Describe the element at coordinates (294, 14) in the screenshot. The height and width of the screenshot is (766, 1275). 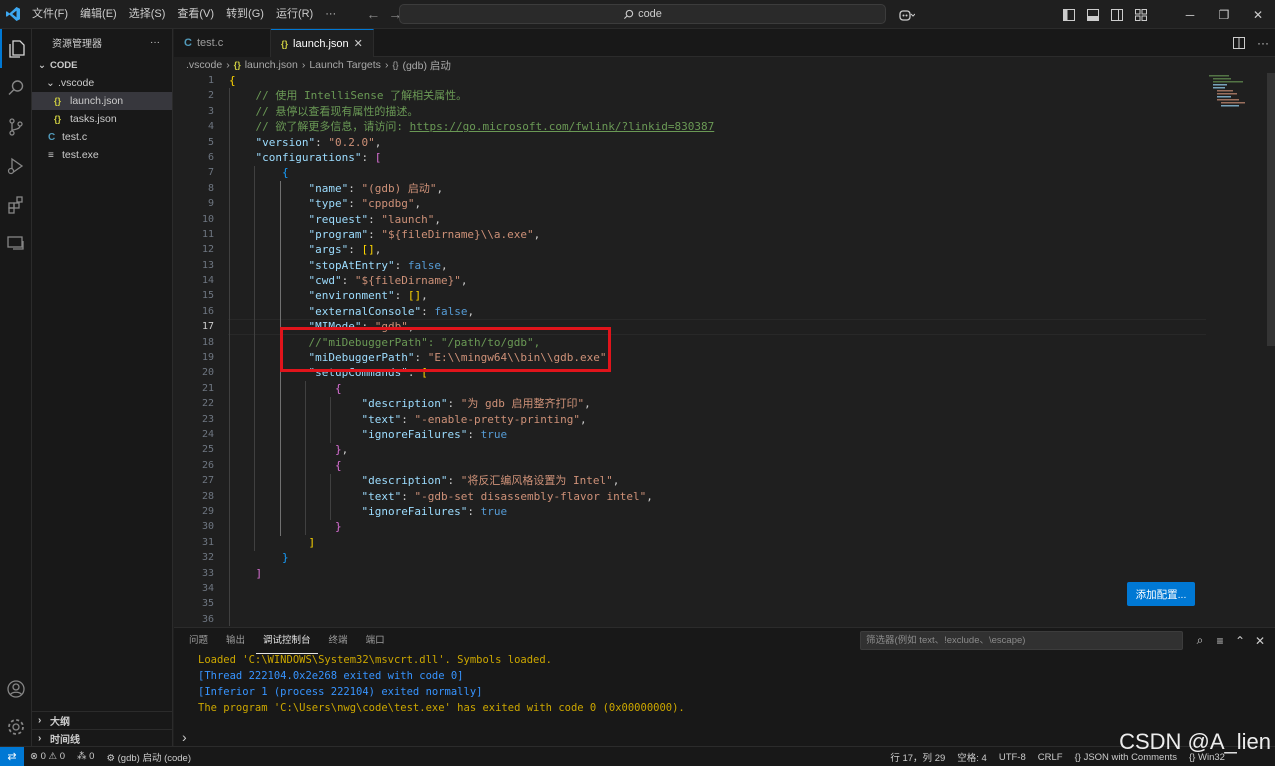
I see `menu-run: 运行(R)` at that location.